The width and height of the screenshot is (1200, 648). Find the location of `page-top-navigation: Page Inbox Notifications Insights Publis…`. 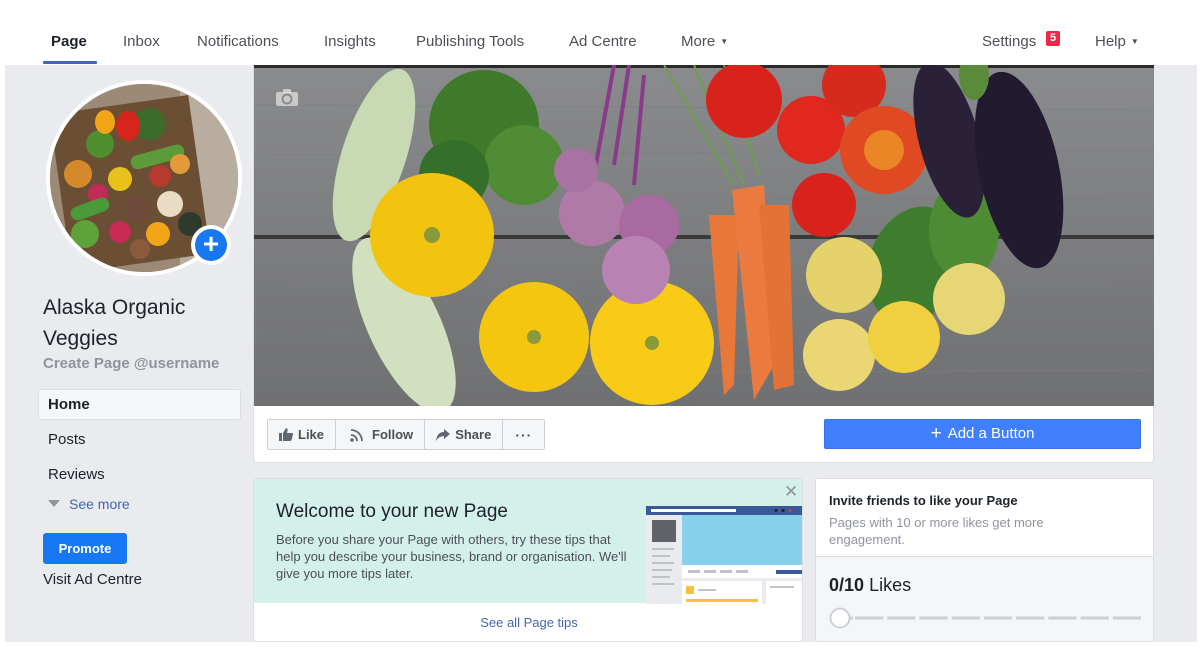

page-top-navigation: Page Inbox Notifications Insights Publis… is located at coordinates (600, 32).